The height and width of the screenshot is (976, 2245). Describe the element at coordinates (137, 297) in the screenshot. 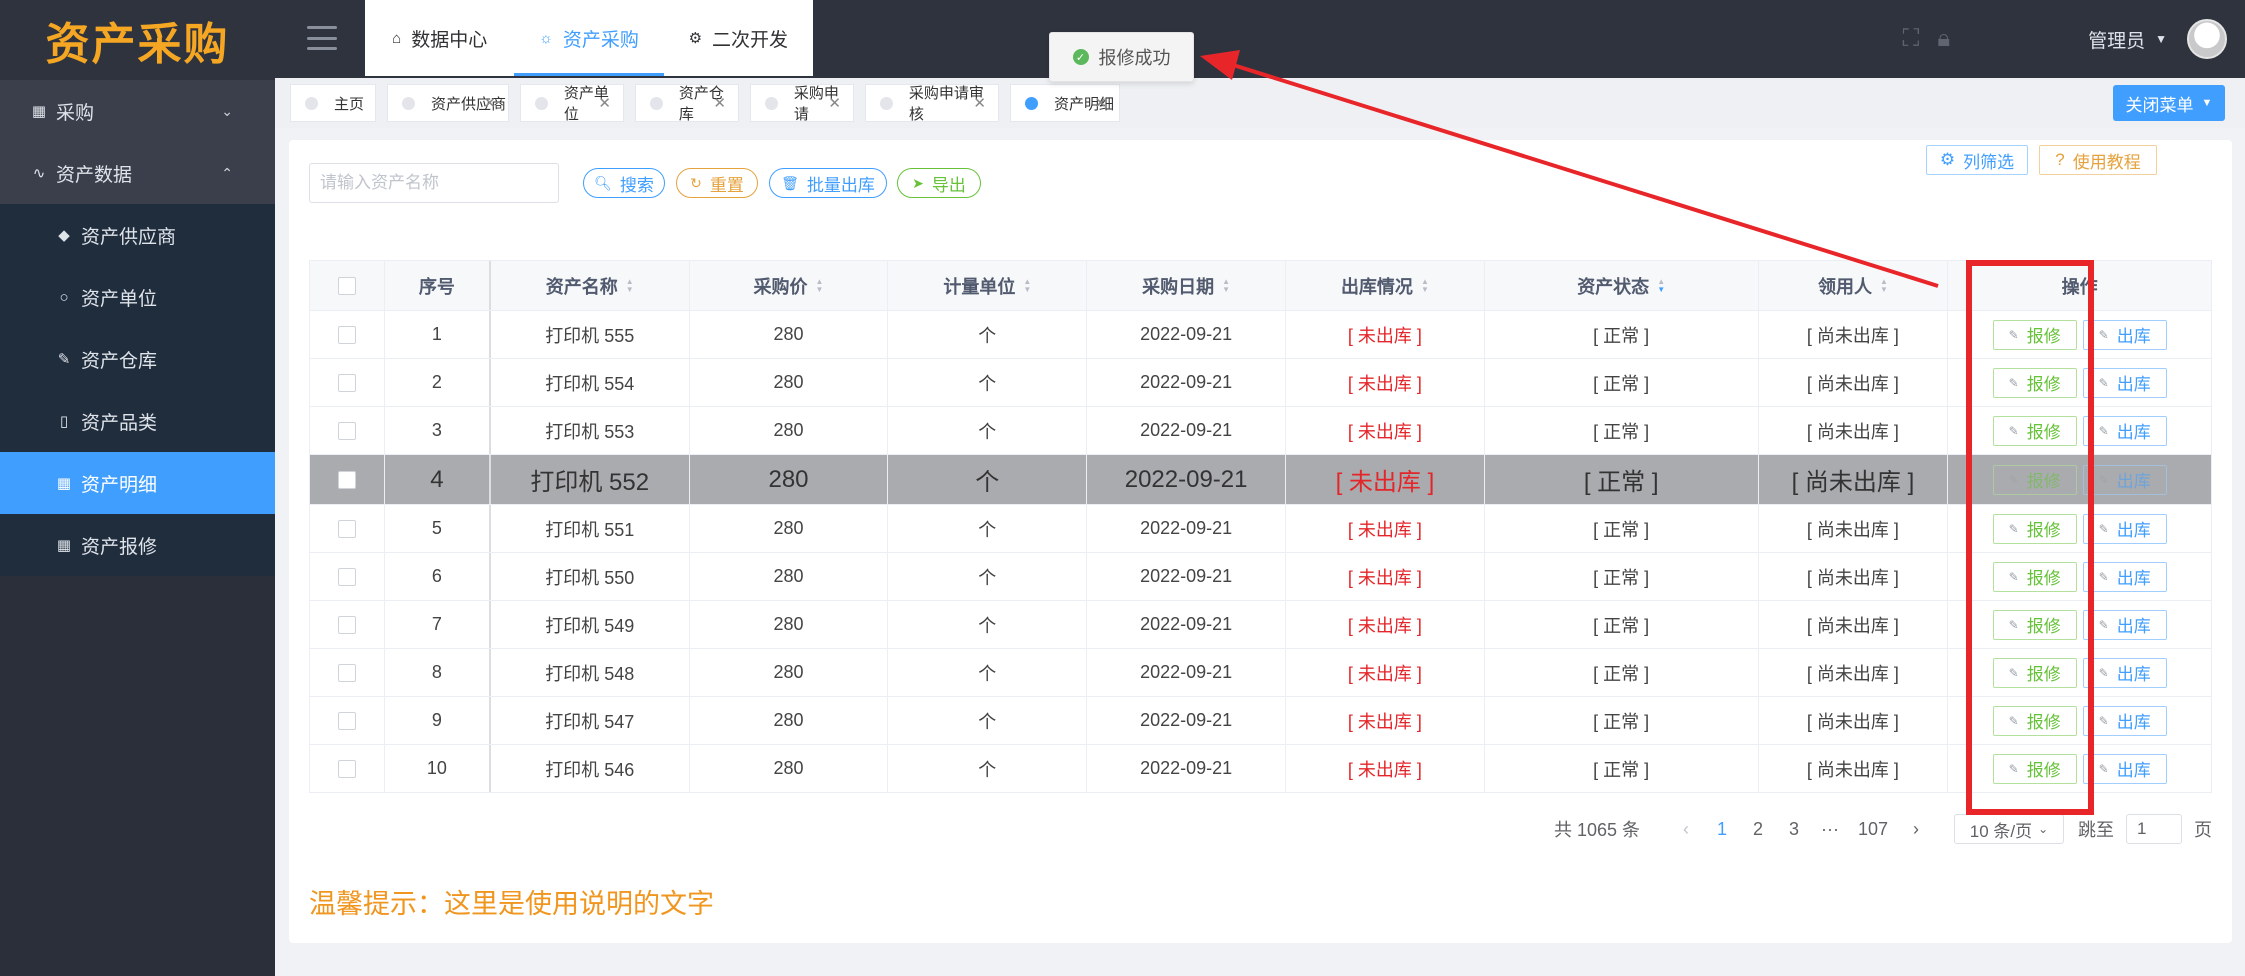

I see `sidebar-item-3: ○ 资产单位` at that location.